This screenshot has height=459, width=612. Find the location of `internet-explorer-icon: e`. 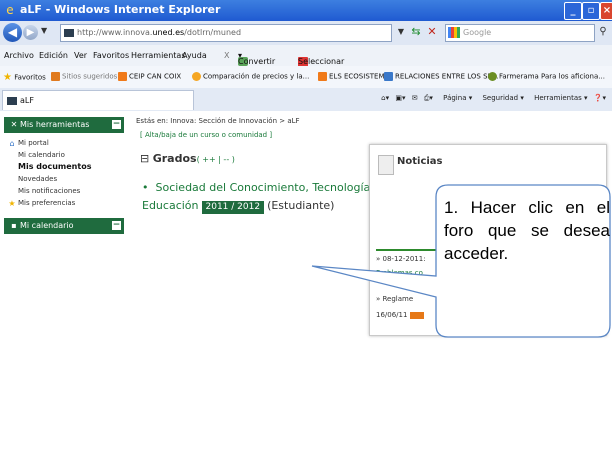

internet-explorer-icon: e is located at coordinates (10, 10).